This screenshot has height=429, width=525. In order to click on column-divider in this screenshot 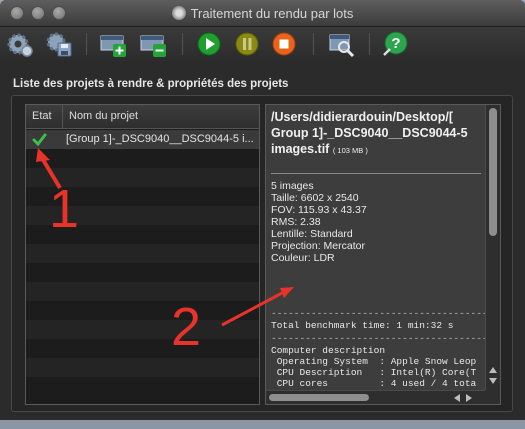, I will do `click(62, 117)`.